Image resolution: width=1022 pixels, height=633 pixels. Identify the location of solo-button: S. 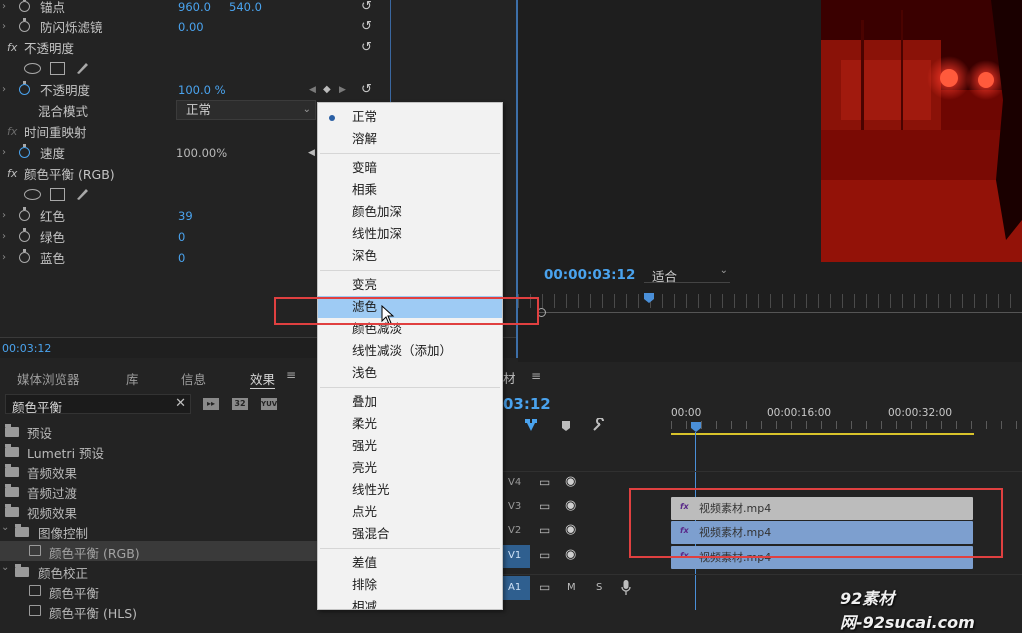
(599, 587).